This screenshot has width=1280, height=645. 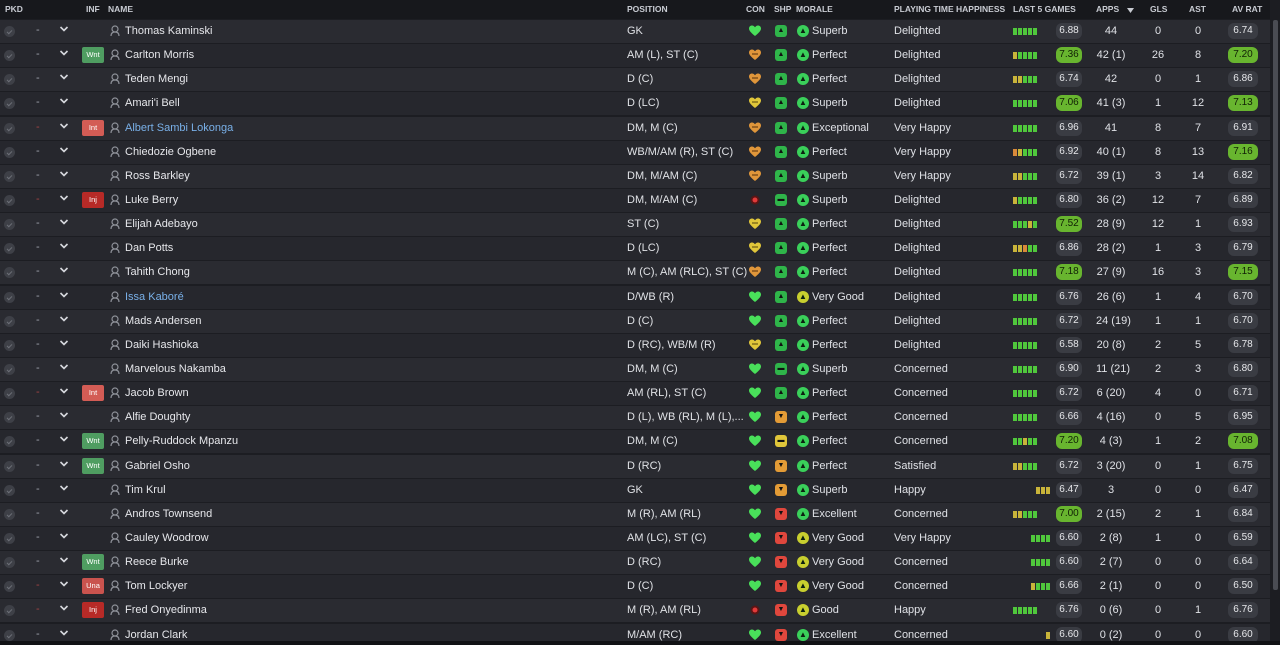 What do you see at coordinates (1275, 305) in the screenshot?
I see `scrollbar-thumb` at bounding box center [1275, 305].